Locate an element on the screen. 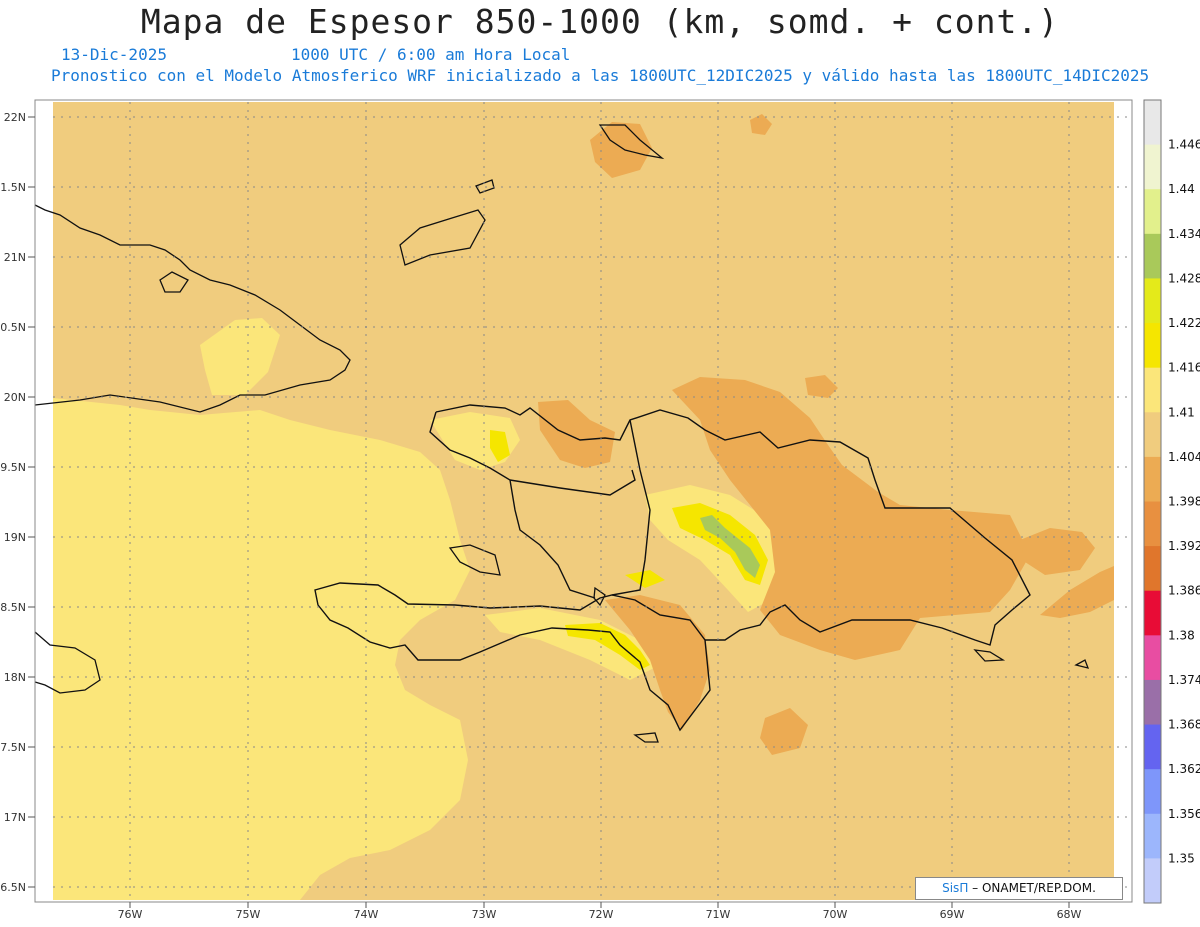 Image resolution: width=1200 pixels, height=927 pixels. lon-tick-label: 73W is located at coordinates (484, 914).